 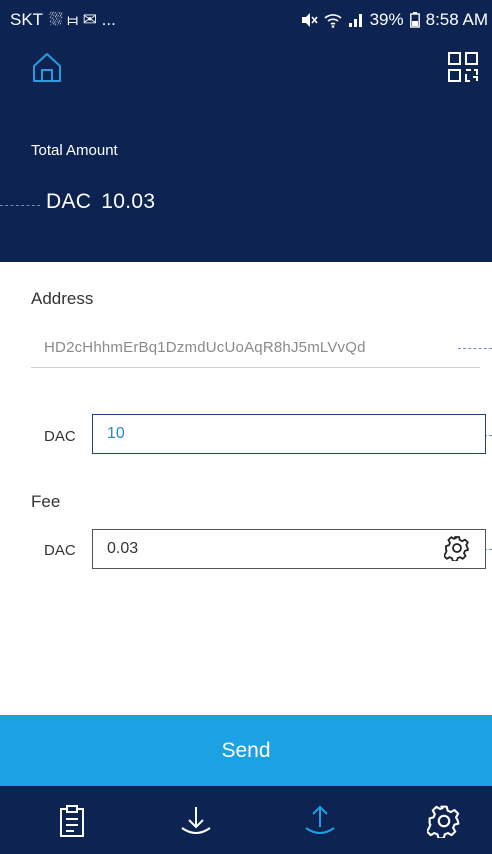 What do you see at coordinates (74, 150) in the screenshot?
I see `total-amount-label: Total Amount` at bounding box center [74, 150].